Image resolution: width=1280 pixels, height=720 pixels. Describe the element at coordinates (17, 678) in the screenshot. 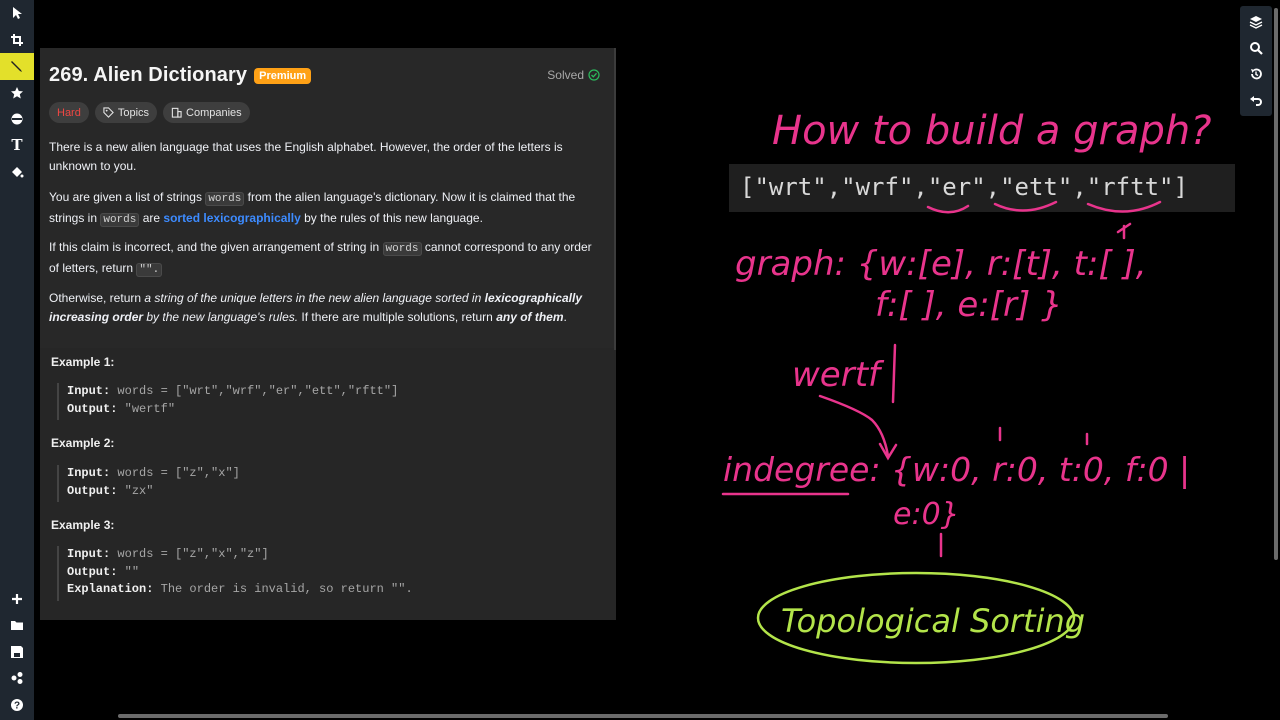

I see `settings-icon` at that location.